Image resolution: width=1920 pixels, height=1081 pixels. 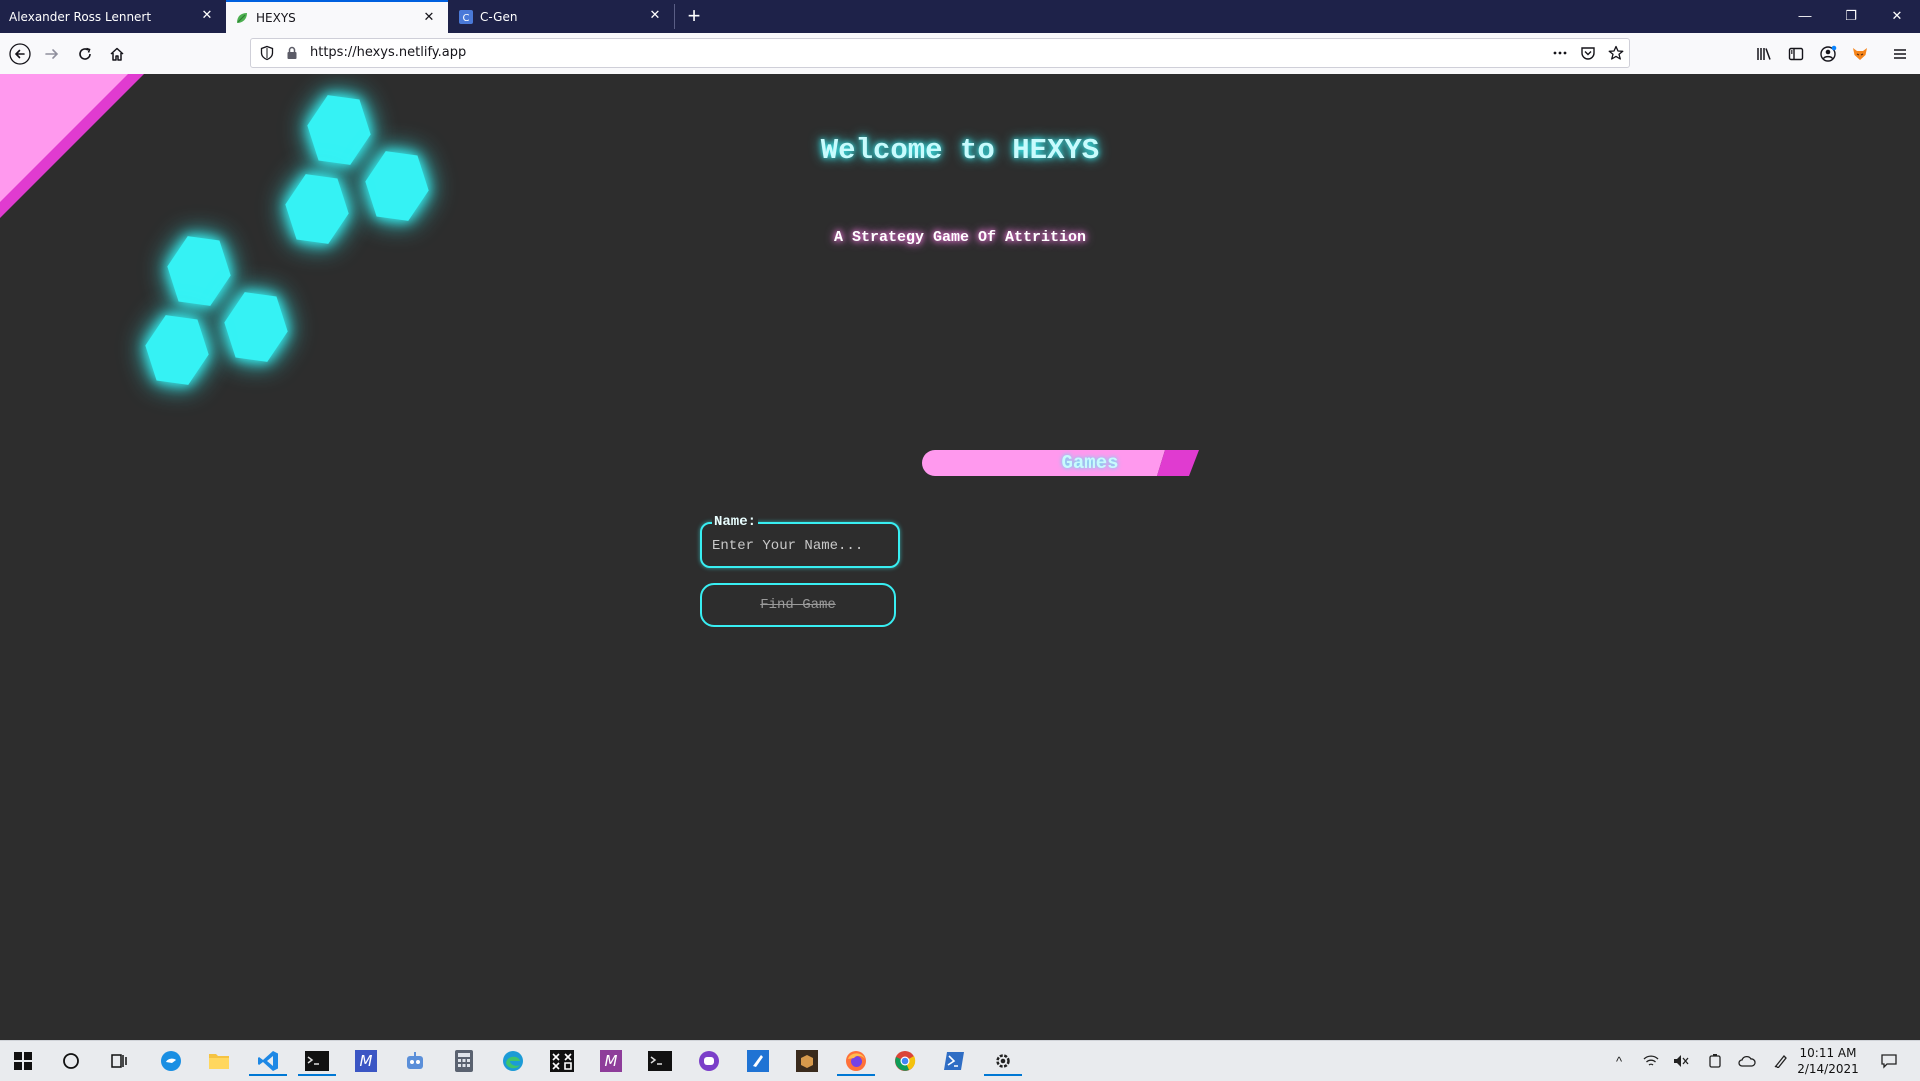 I want to click on sidebar-icon, so click(x=1796, y=54).